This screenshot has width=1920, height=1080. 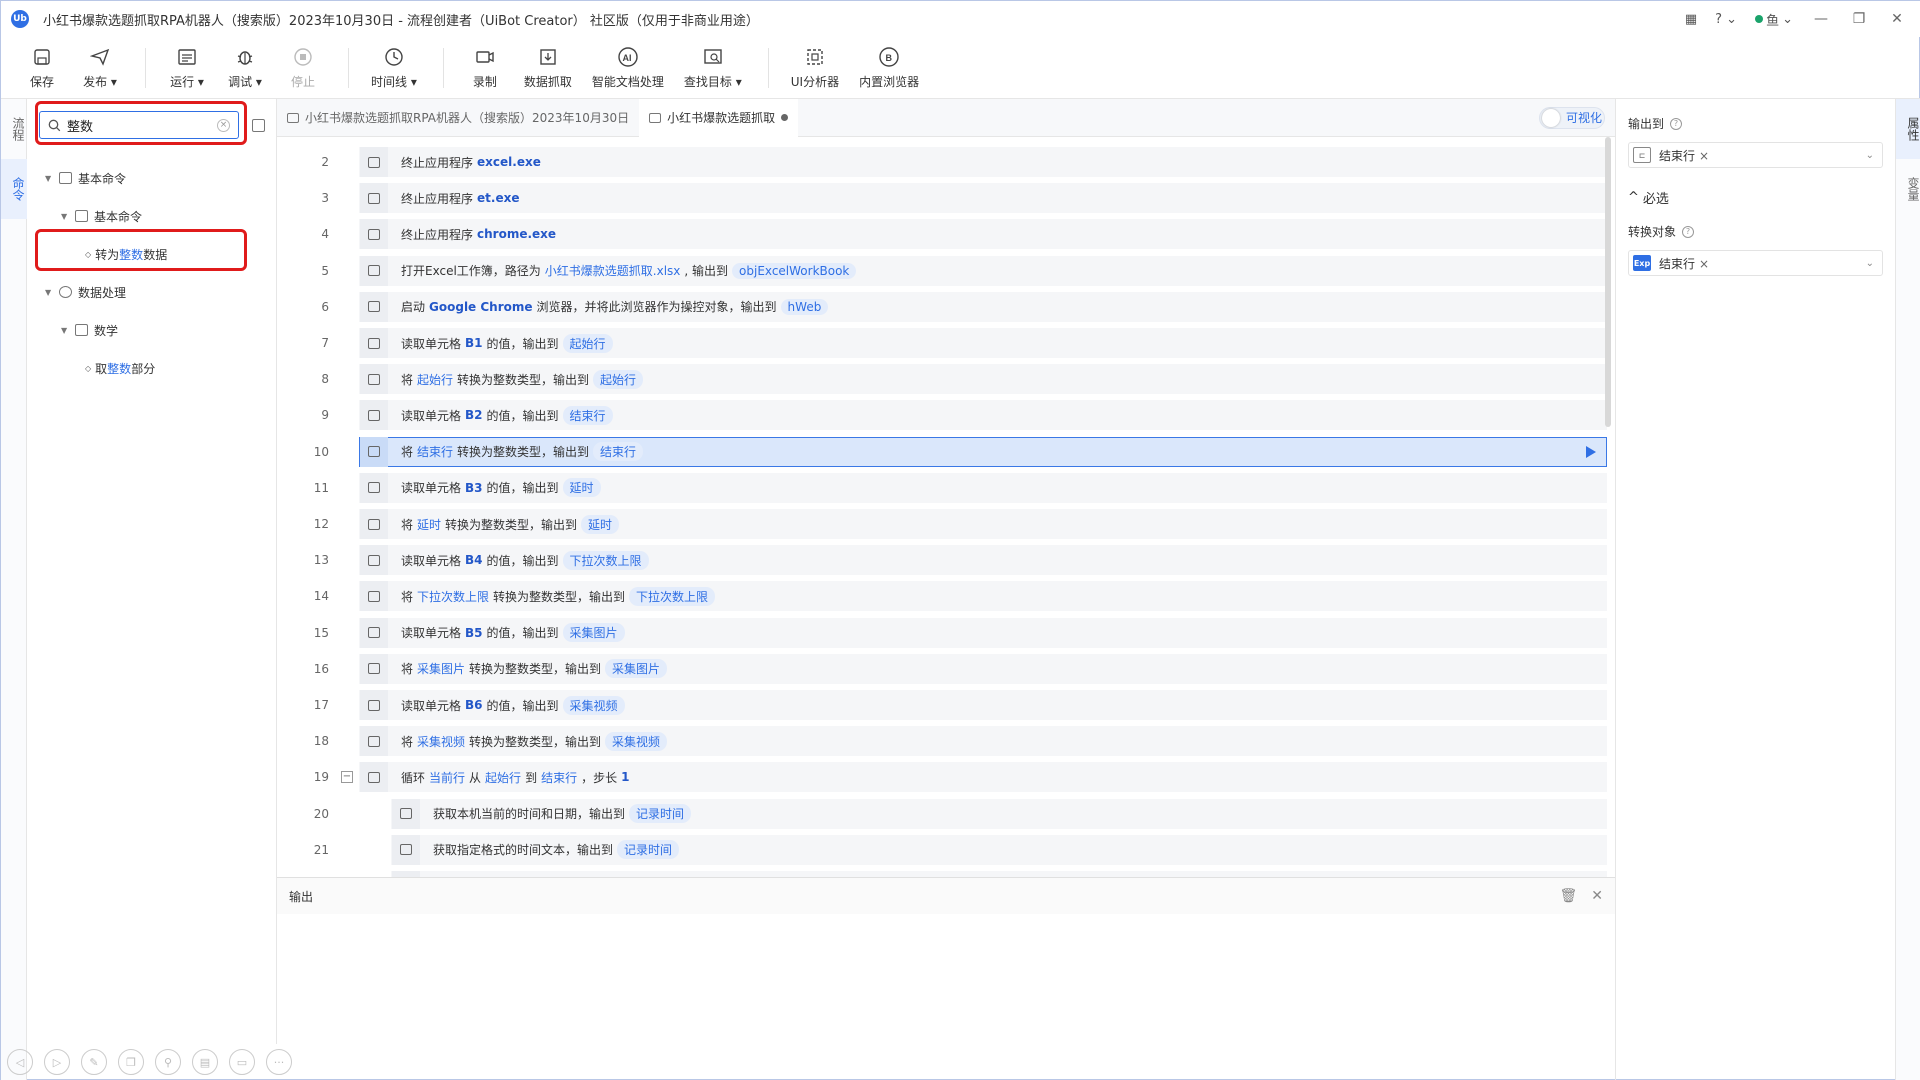 I want to click on code-row: 19− 循环 当前行 从 起始行 到 结束行 ，步长 1, so click(x=942, y=777).